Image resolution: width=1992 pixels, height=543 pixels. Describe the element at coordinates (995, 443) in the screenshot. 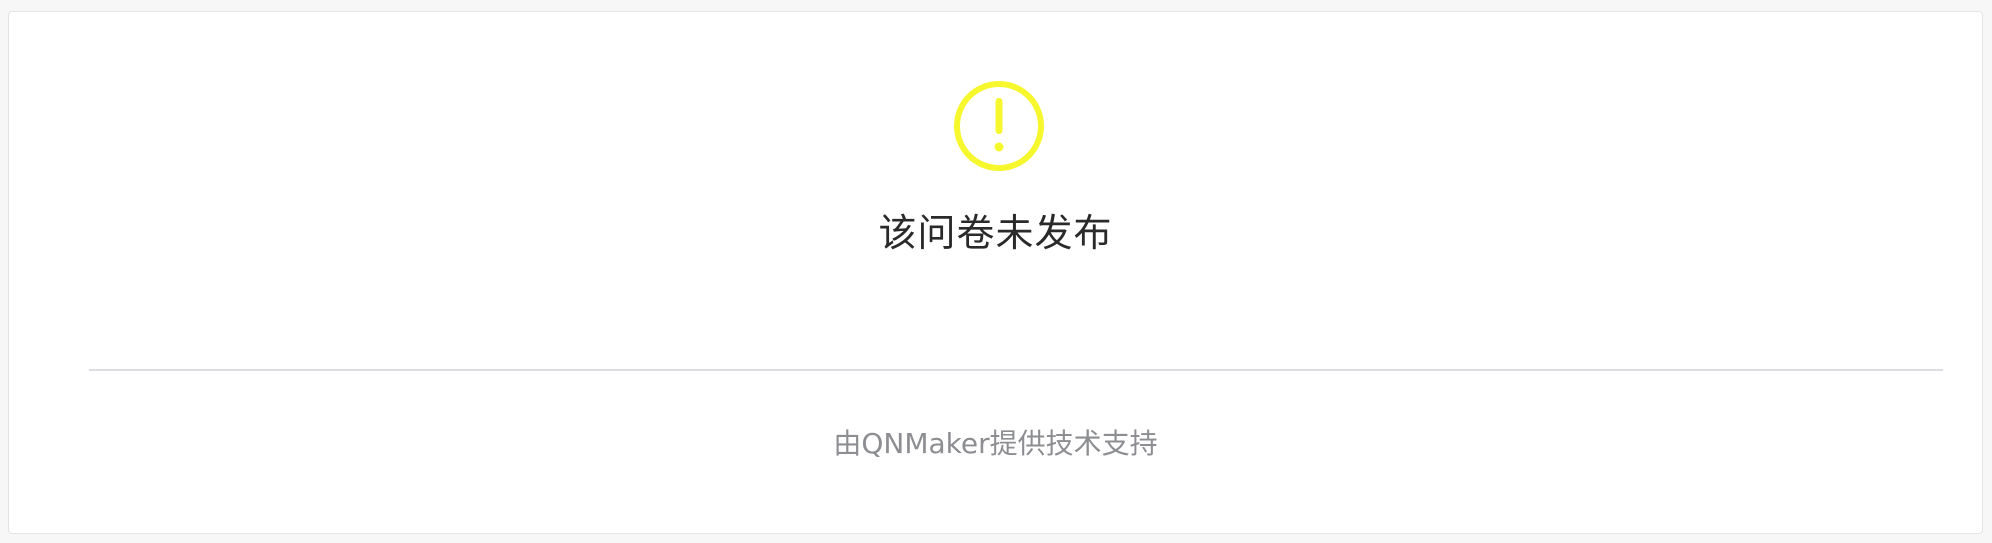

I see `powered-by-footer: 由QNMaker提供技术支持` at that location.